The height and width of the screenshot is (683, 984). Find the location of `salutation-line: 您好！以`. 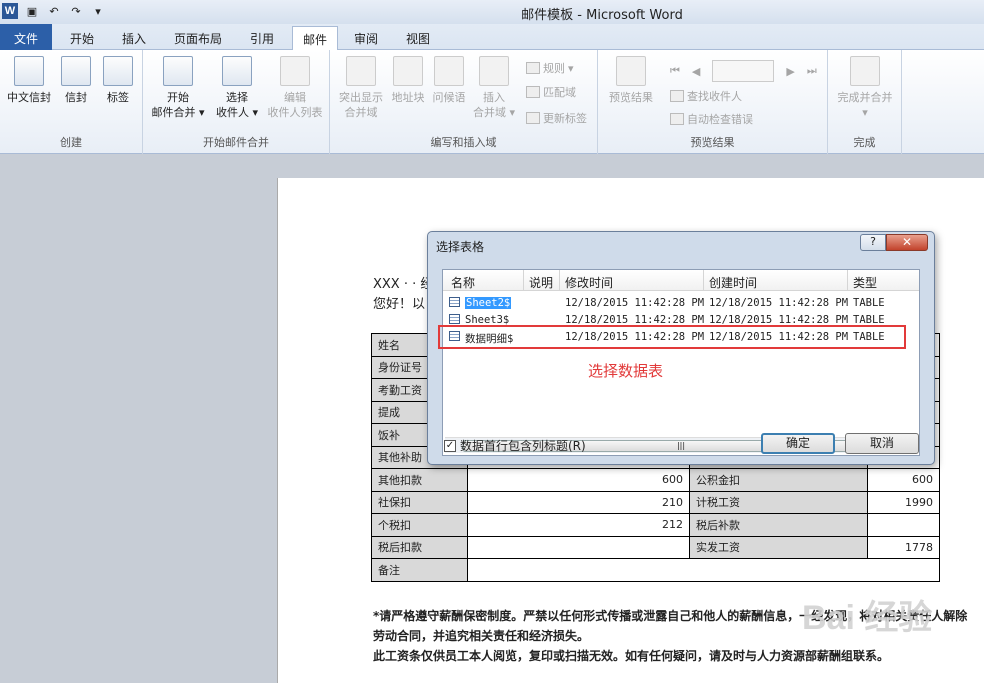

salutation-line: 您好！以 is located at coordinates (399, 304).